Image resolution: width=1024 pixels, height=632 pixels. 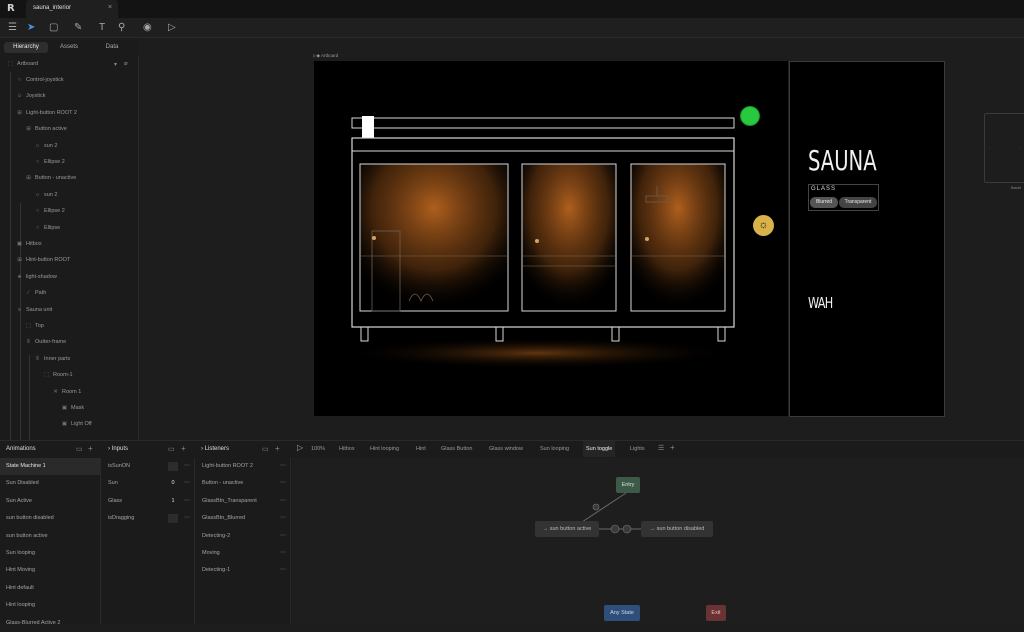 What do you see at coordinates (347, 449) in the screenshot?
I see `state-machine-tab: Hitbox` at bounding box center [347, 449].